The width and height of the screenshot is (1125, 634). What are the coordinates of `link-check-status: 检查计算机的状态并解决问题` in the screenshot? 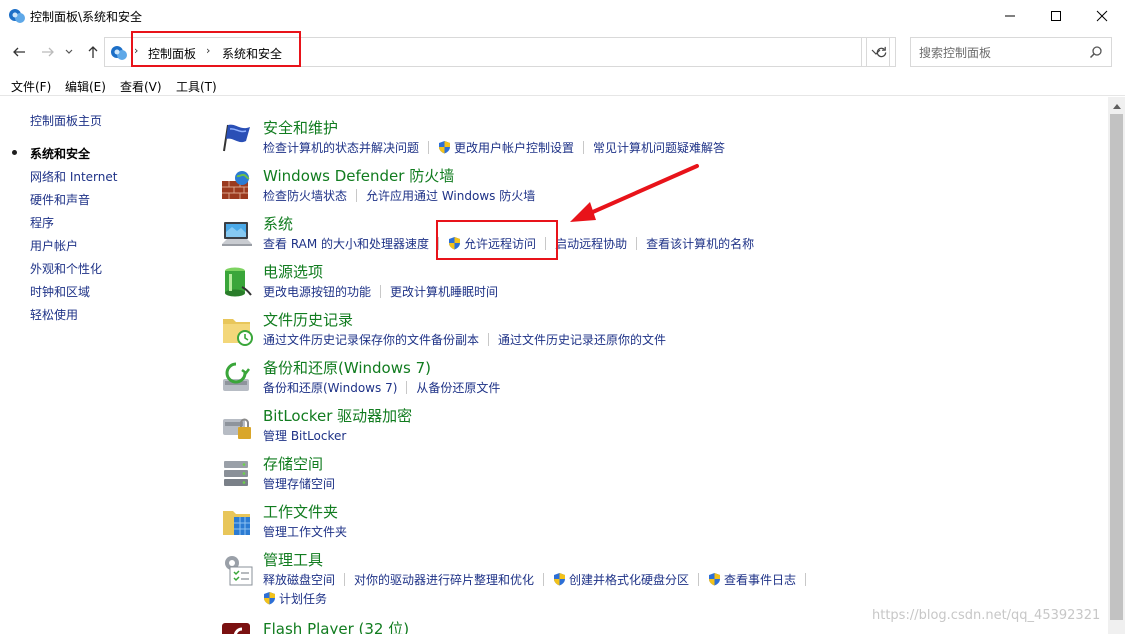 It's located at (341, 147).